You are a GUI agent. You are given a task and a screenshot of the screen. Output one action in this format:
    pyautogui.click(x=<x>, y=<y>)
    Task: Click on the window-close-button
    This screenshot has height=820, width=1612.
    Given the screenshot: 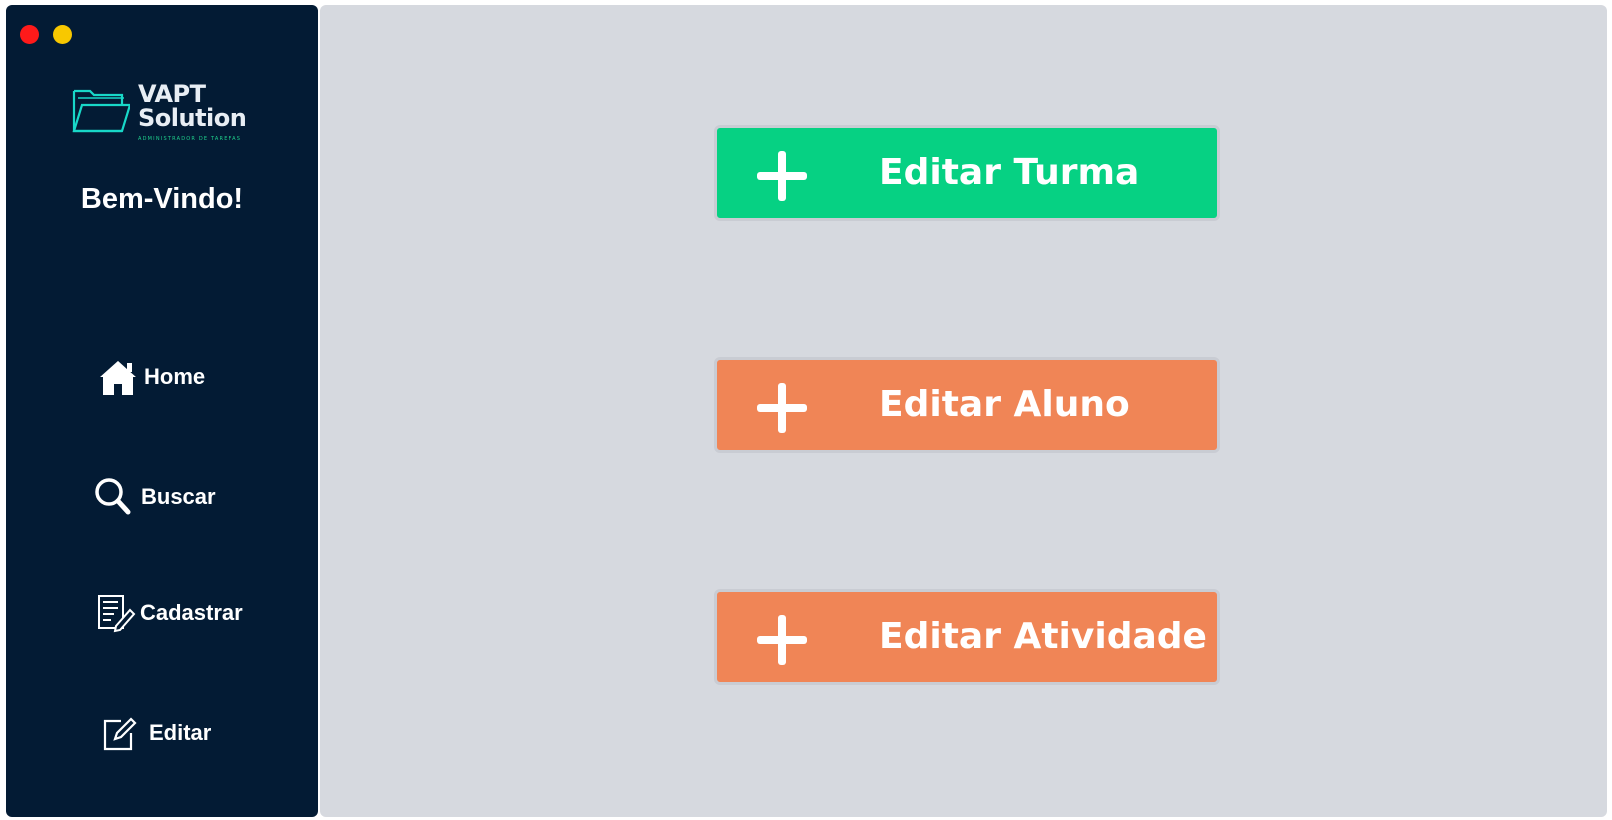 What is the action you would take?
    pyautogui.click(x=29, y=34)
    